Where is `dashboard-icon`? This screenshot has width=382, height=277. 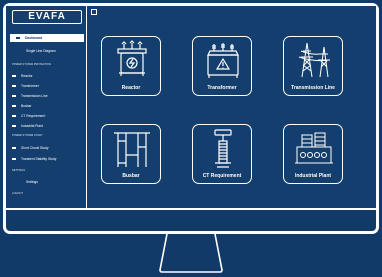
dashboard-icon is located at coordinates (18, 38).